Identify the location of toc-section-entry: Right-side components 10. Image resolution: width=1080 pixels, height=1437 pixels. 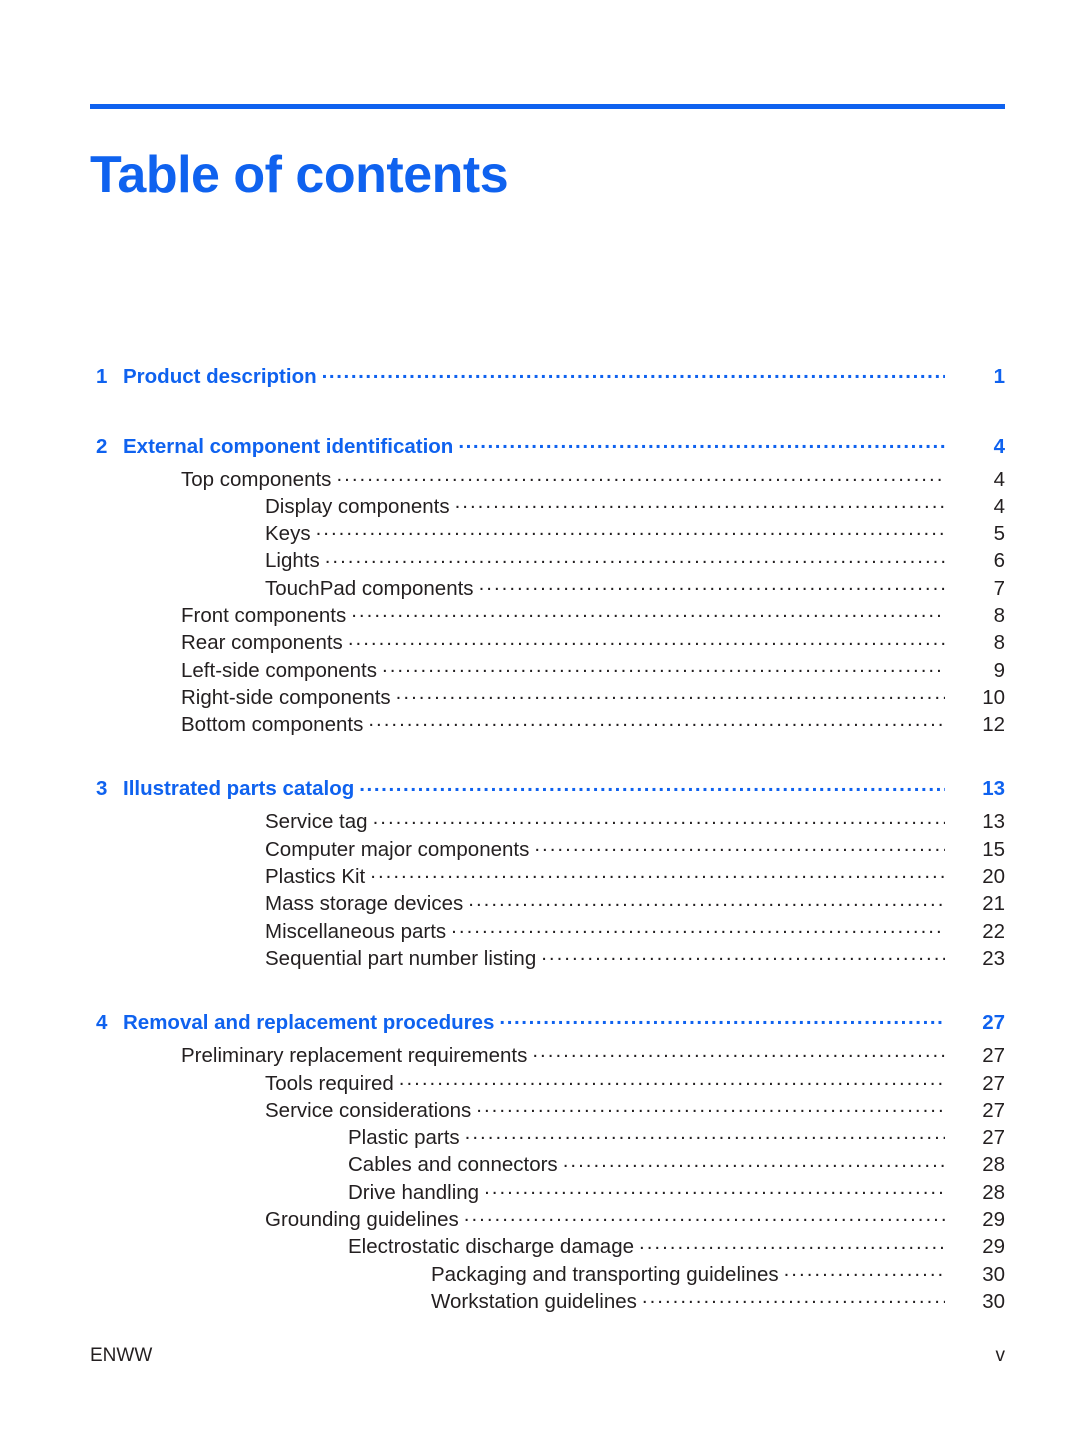
(540, 696).